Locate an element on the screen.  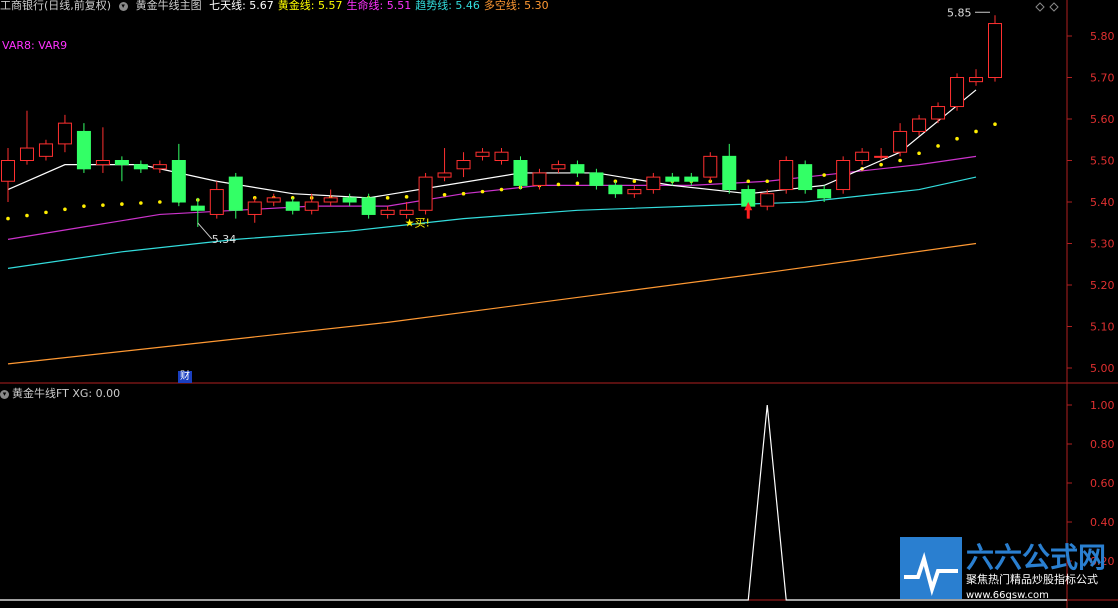
xg-value: XG: 0.00 is located at coordinates (96, 393).